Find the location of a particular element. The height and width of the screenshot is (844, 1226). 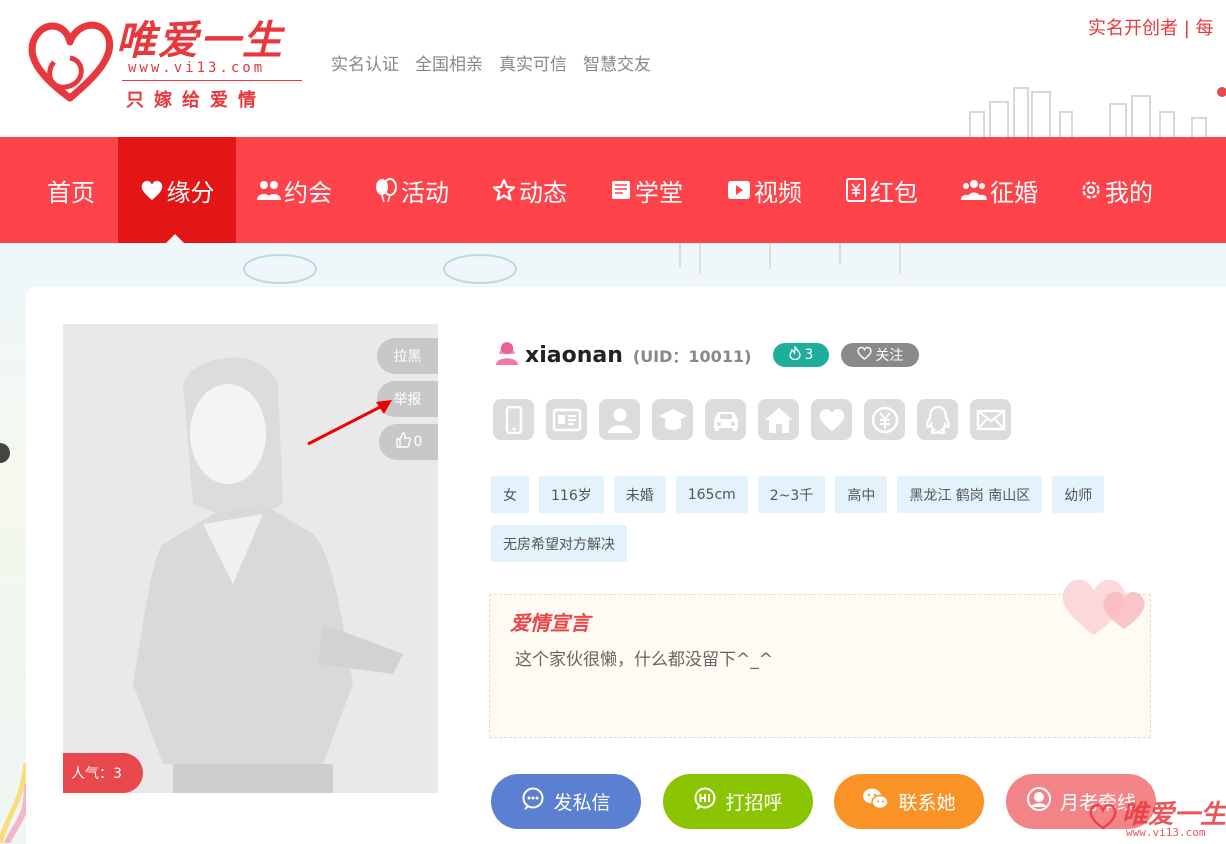

nav-item-label: 约会 is located at coordinates (308, 192).